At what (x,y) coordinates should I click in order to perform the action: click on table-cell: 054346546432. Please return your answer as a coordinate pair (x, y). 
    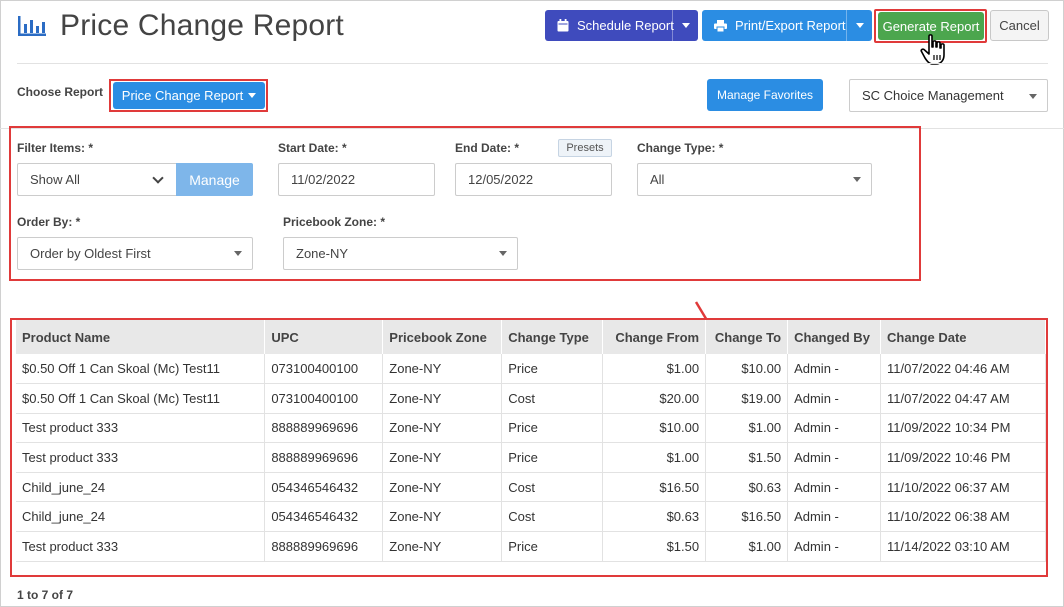
    Looking at the image, I should click on (324, 517).